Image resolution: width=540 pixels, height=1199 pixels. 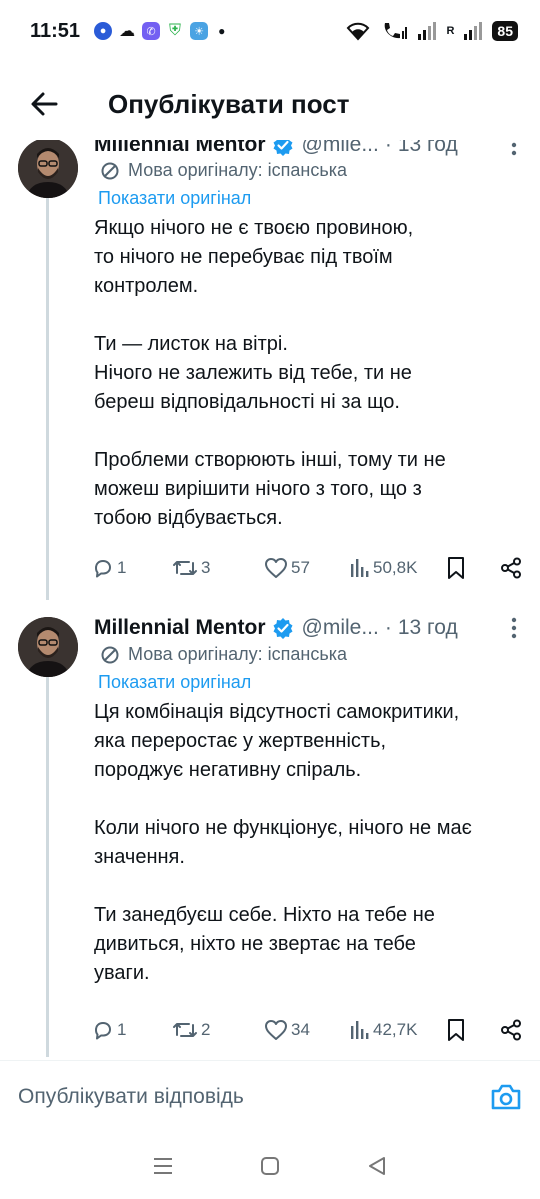 I want to click on home-icon, so click(x=270, y=1166).